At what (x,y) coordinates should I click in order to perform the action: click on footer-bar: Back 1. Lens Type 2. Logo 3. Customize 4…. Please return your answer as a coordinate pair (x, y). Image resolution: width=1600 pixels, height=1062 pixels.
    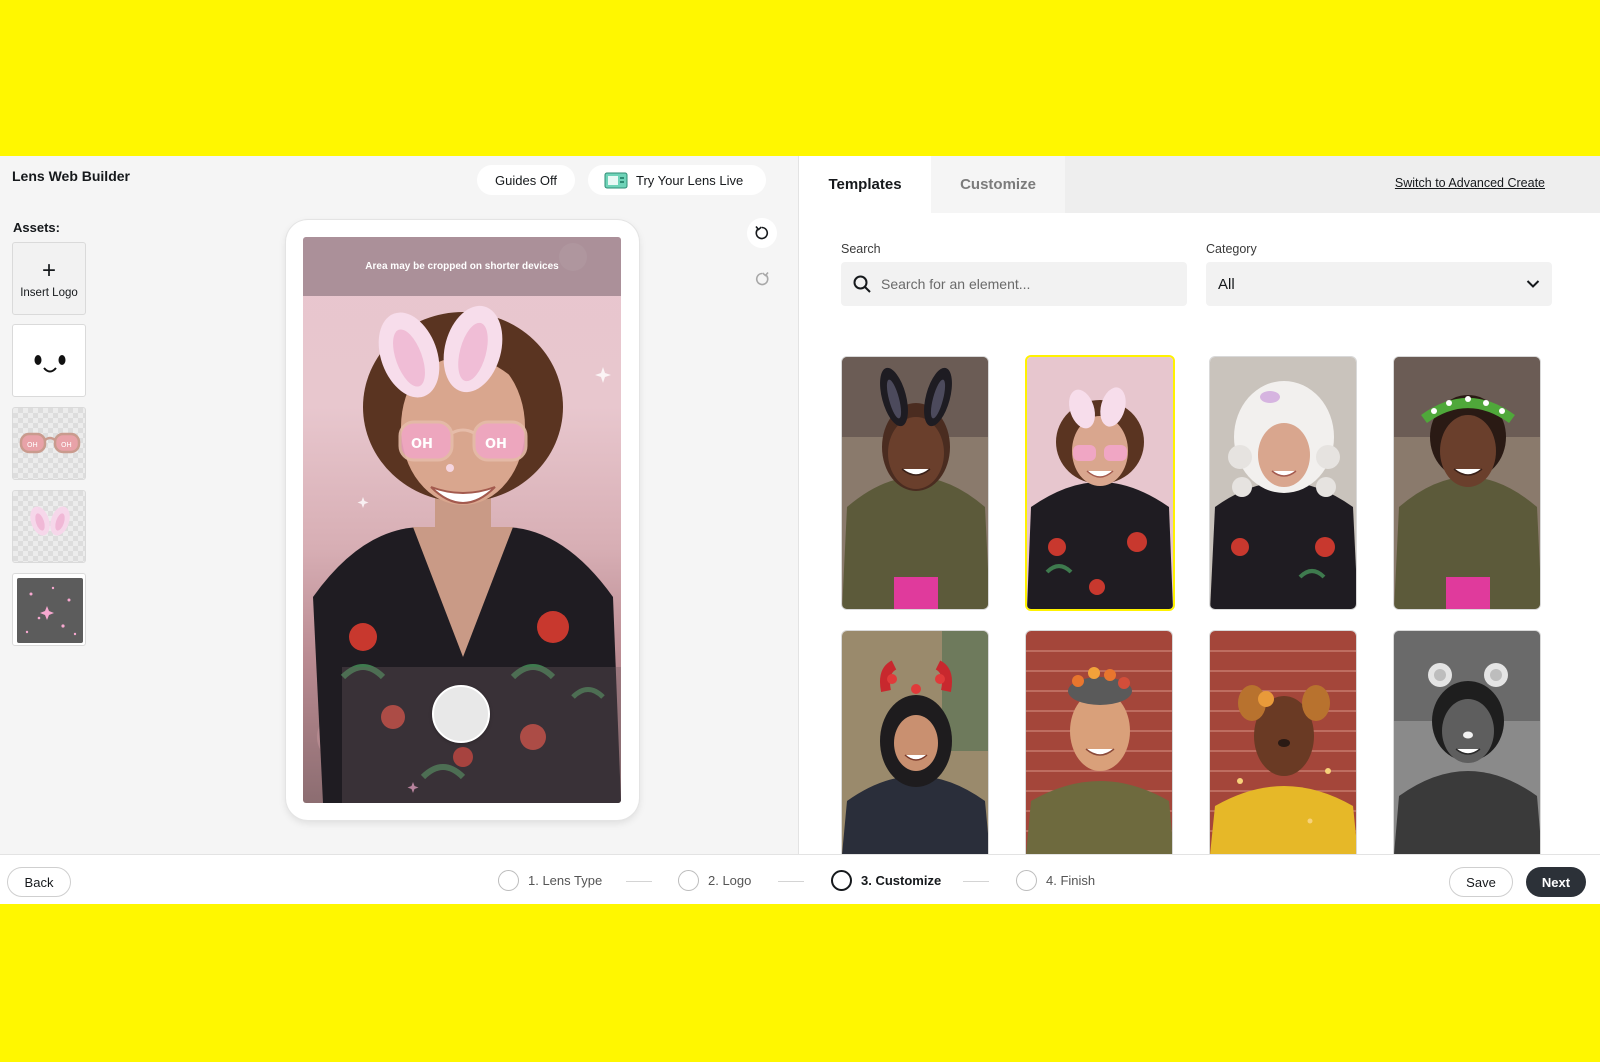
    Looking at the image, I should click on (800, 879).